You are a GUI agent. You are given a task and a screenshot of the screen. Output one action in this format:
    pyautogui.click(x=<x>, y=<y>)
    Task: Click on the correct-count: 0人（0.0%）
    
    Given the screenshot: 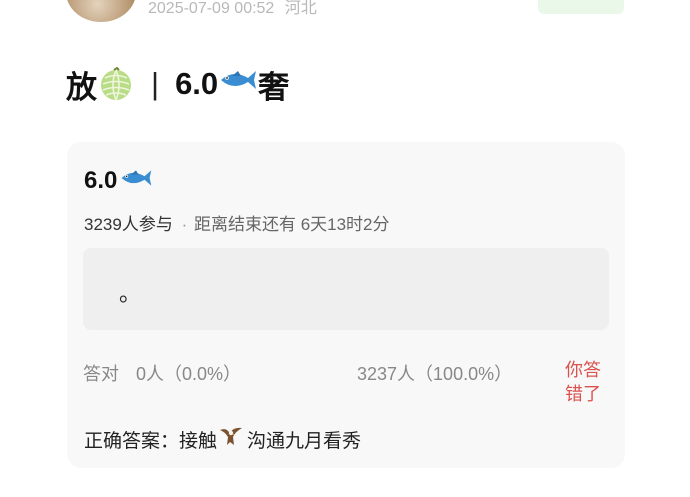 What is the action you would take?
    pyautogui.click(x=189, y=374)
    